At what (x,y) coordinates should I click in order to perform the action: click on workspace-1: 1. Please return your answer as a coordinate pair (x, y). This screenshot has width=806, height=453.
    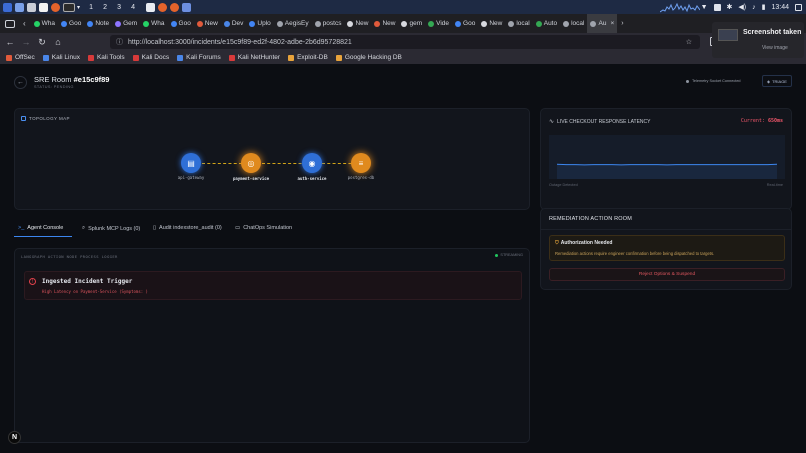
    Looking at the image, I should click on (91, 7).